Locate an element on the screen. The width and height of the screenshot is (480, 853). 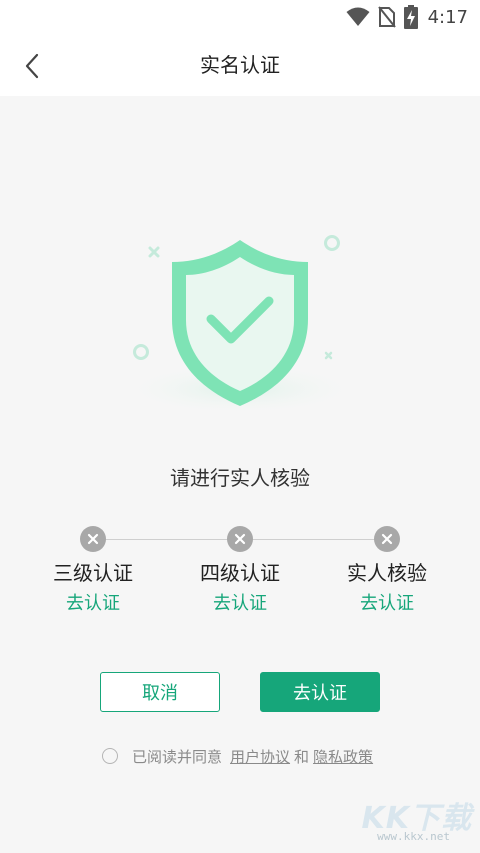
step-name: 实人核验 is located at coordinates (387, 573).